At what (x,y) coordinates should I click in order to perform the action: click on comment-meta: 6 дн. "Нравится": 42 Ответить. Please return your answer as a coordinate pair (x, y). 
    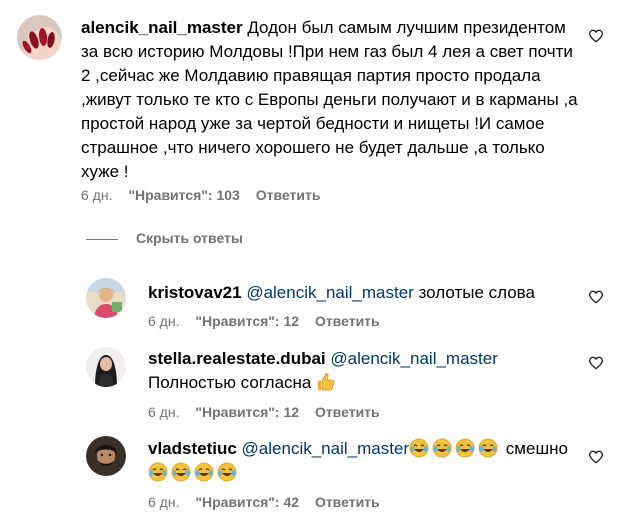
    Looking at the image, I should click on (270, 502).